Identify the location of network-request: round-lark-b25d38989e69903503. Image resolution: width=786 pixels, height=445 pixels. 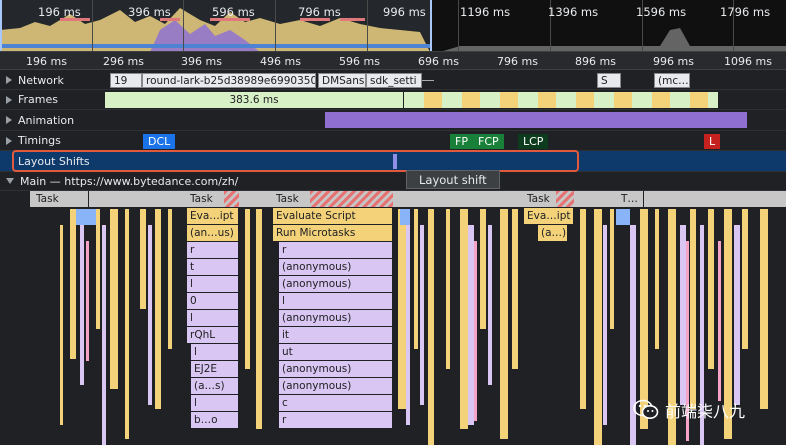
(229, 80).